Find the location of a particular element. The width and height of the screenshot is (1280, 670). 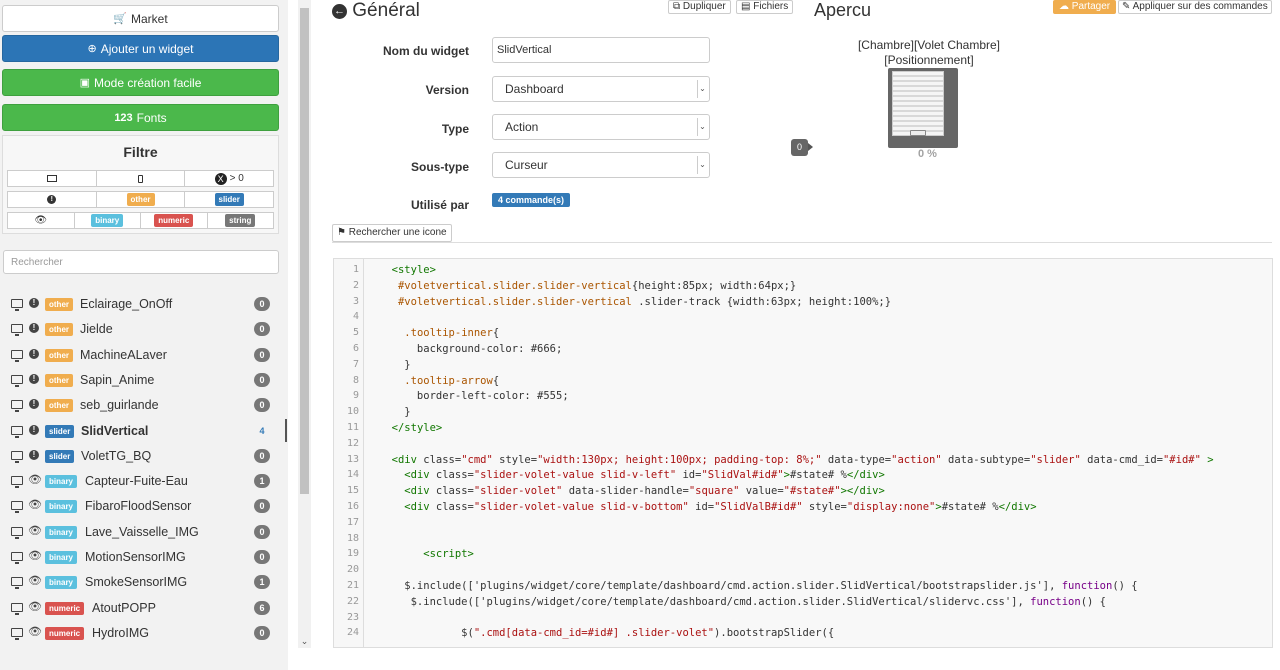

add-widget-button: ⊕ Ajouter un widget is located at coordinates (140, 48).